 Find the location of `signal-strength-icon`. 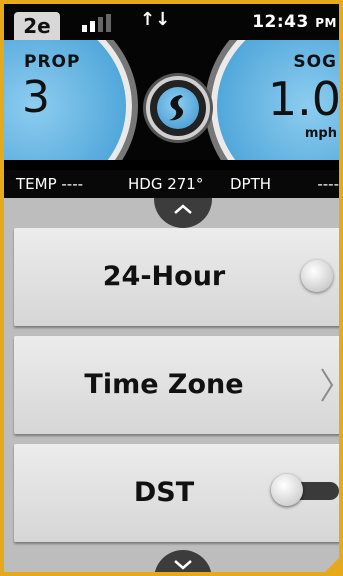

signal-strength-icon is located at coordinates (102, 23).